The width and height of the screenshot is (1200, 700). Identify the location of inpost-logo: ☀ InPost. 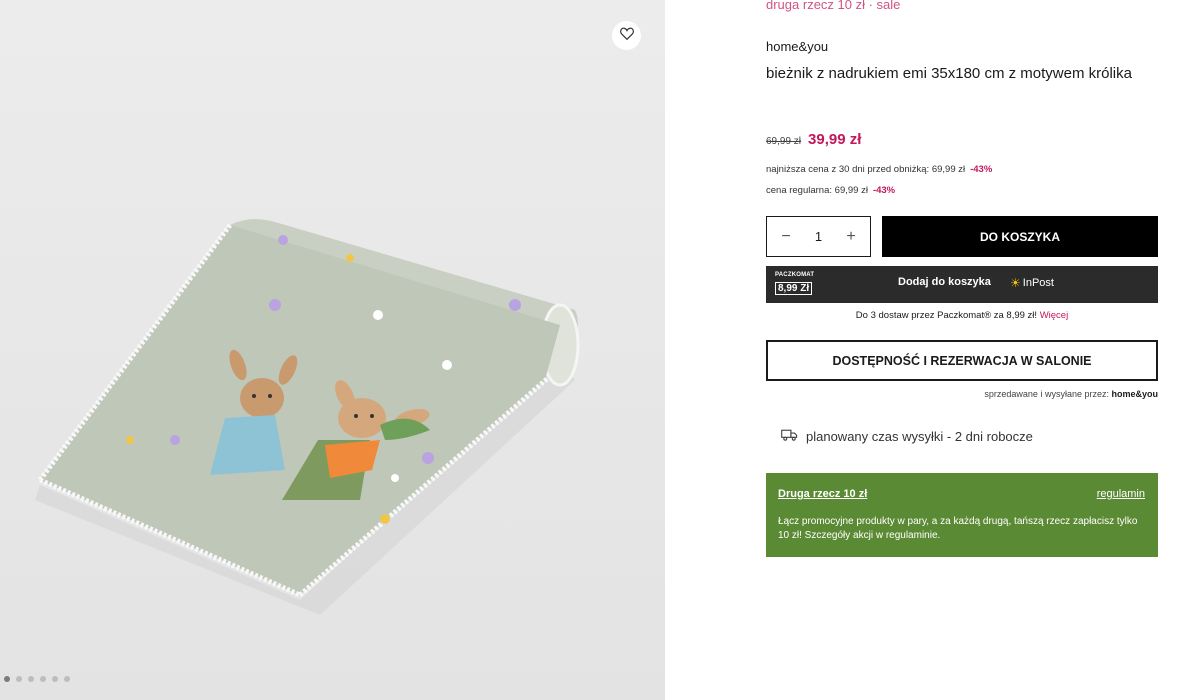
(1032, 283).